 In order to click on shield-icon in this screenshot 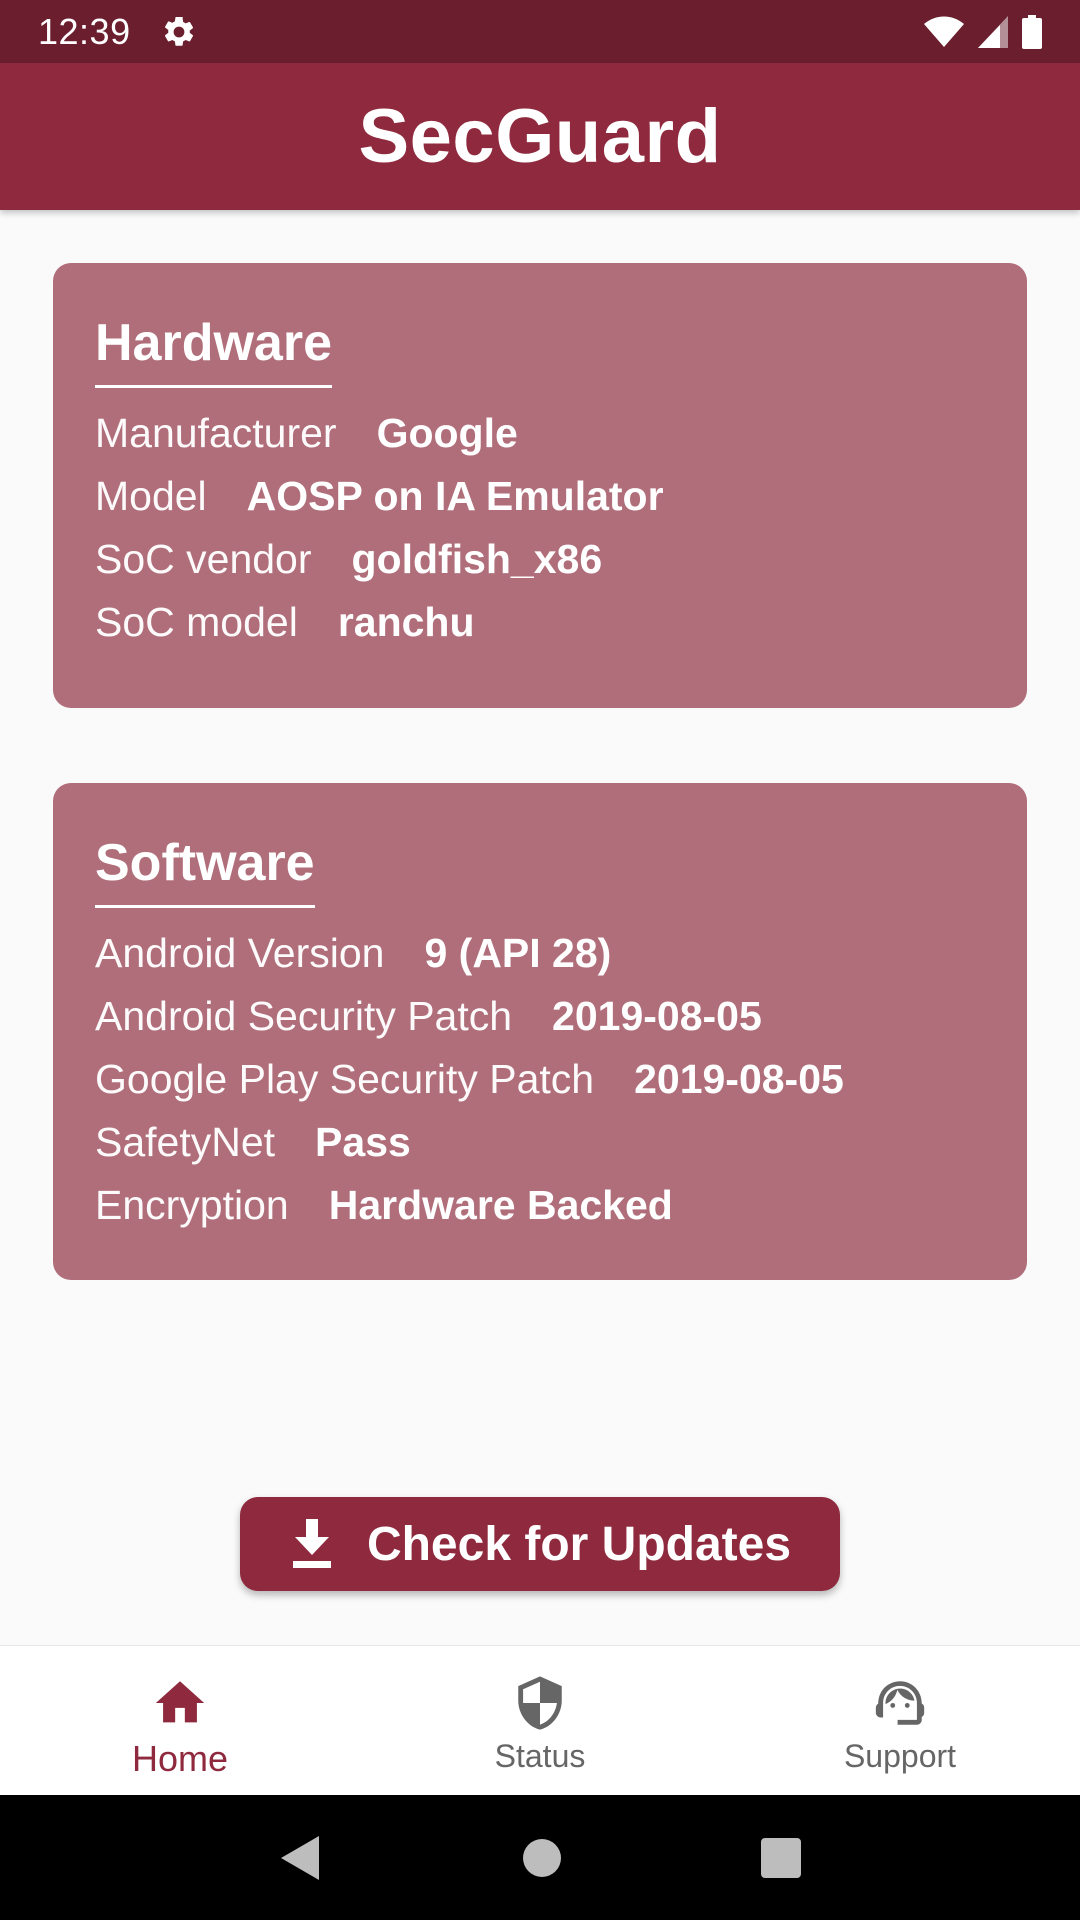, I will do `click(540, 1703)`.